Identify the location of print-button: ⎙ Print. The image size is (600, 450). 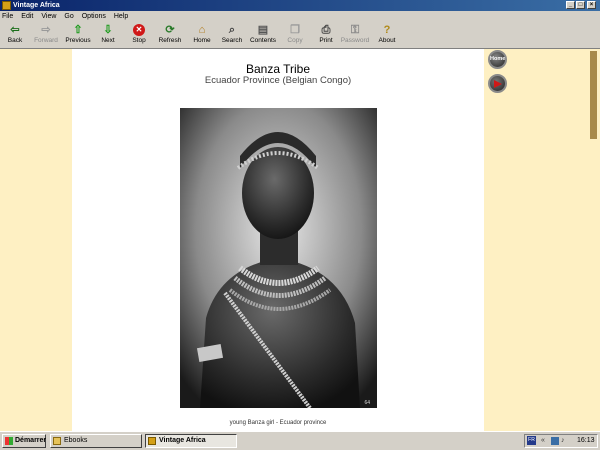
(326, 36).